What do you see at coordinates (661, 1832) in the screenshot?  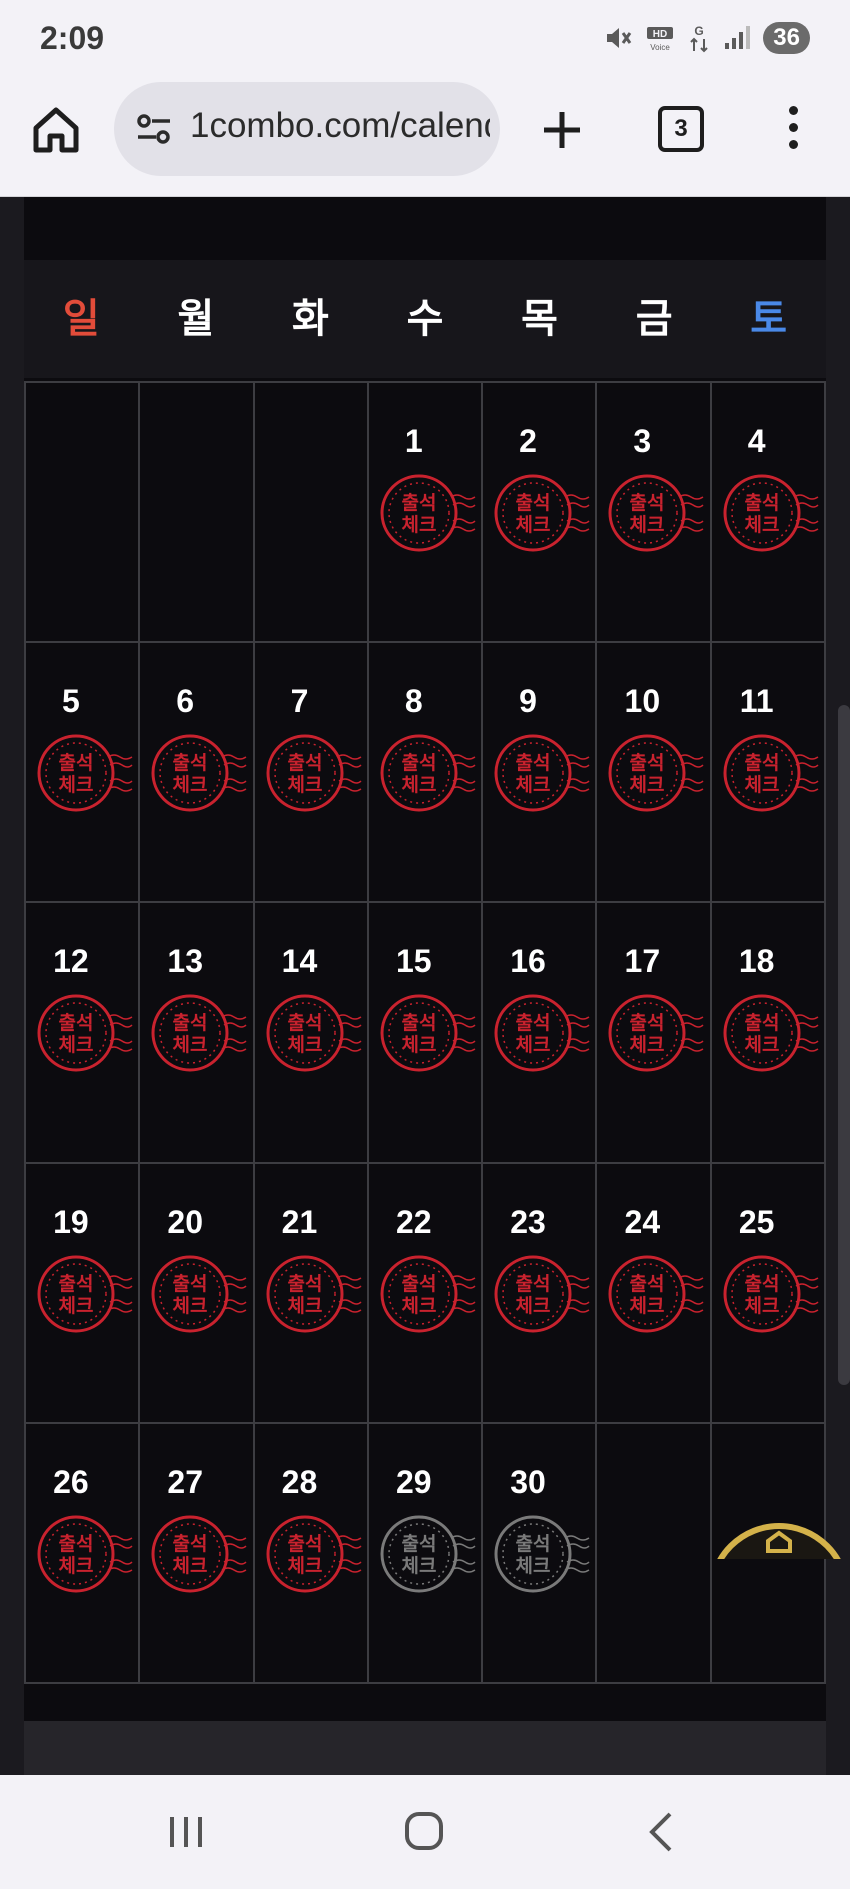 I see `back-icon` at bounding box center [661, 1832].